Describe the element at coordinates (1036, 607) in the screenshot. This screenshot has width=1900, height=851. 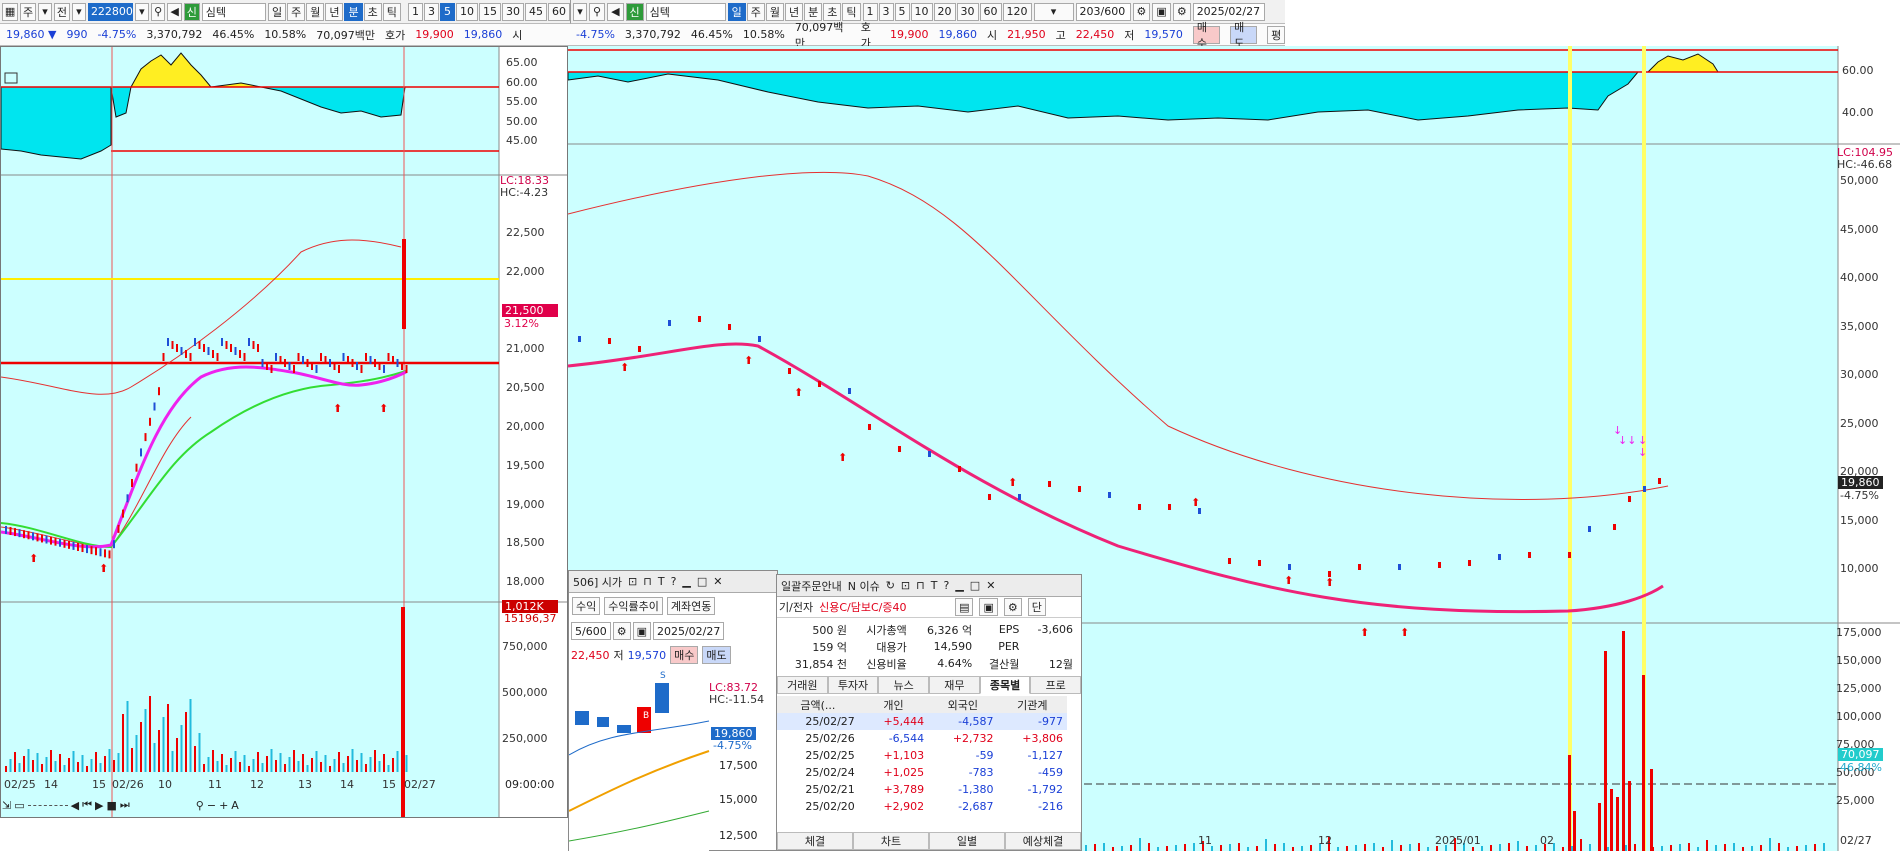
I see `single-button: 단` at that location.